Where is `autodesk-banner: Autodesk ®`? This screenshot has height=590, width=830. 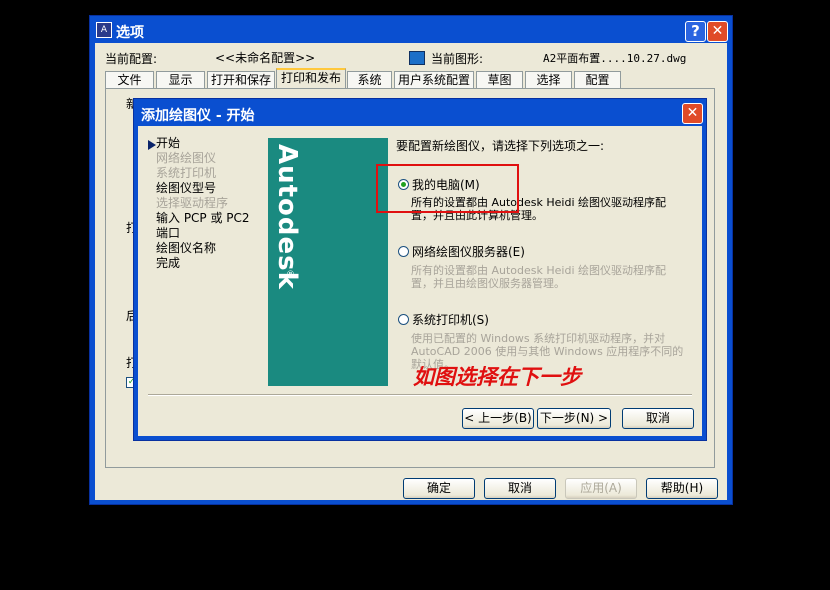 autodesk-banner: Autodesk ® is located at coordinates (328, 262).